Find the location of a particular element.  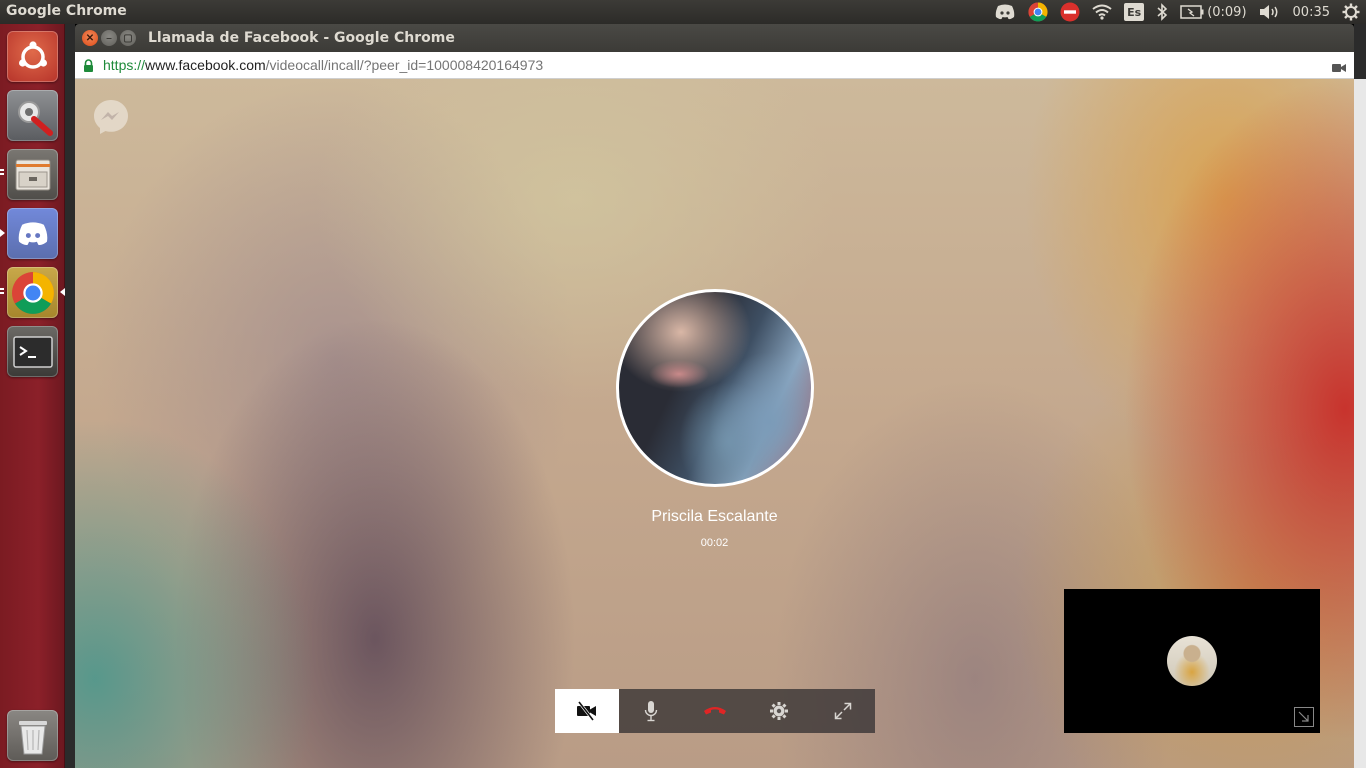

window-maximize-button: ▢ is located at coordinates (128, 38).